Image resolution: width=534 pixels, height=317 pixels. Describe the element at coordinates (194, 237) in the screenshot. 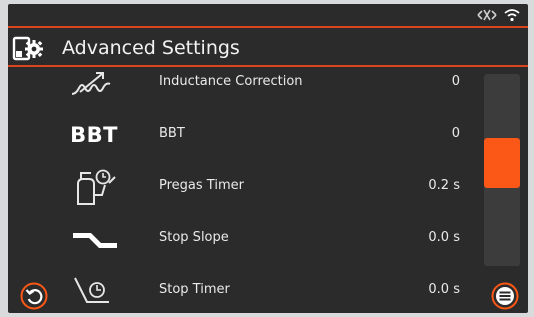

I see `setting-label: Stop Slope` at that location.